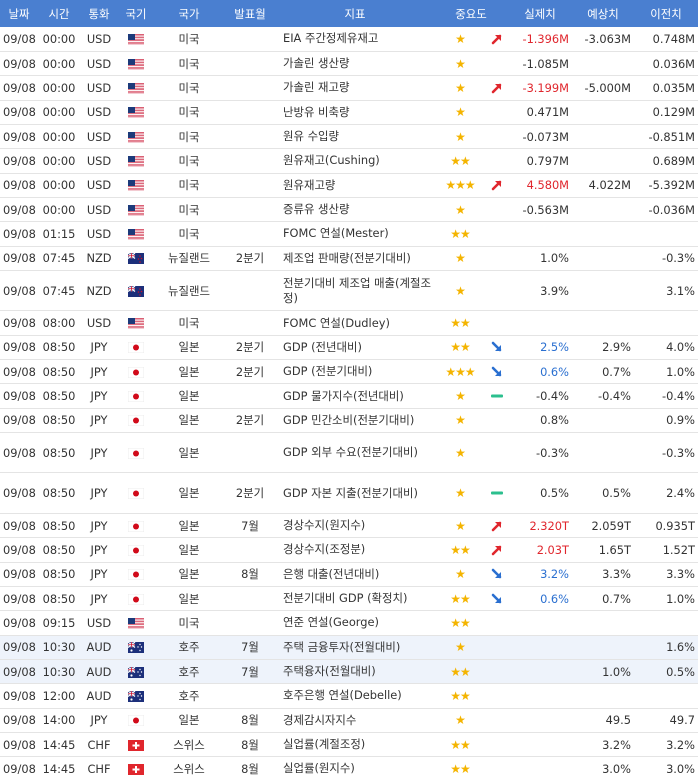 This screenshot has height=780, width=698. What do you see at coordinates (355, 526) in the screenshot?
I see `cell-indicator: 경상수지(원지수)` at bounding box center [355, 526].